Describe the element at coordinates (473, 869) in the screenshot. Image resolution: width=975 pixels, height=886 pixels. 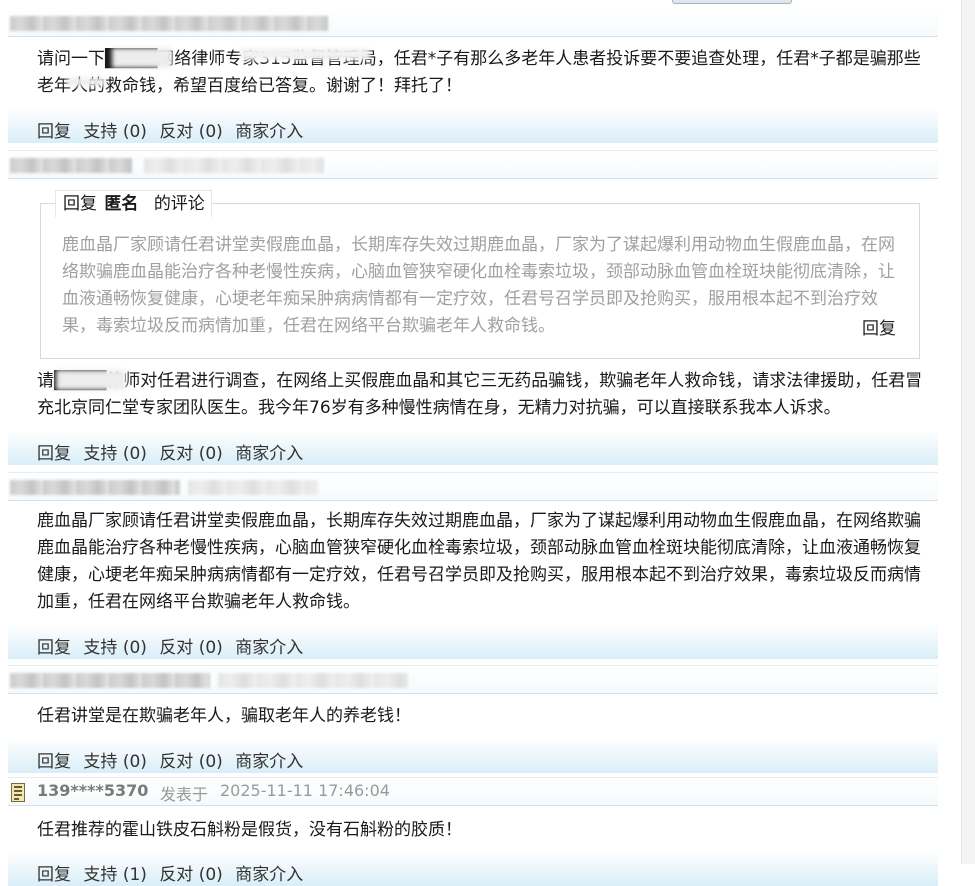
I see `comment-action-bar: 回复 支持 (1) 反对 (0) 商家介入` at that location.